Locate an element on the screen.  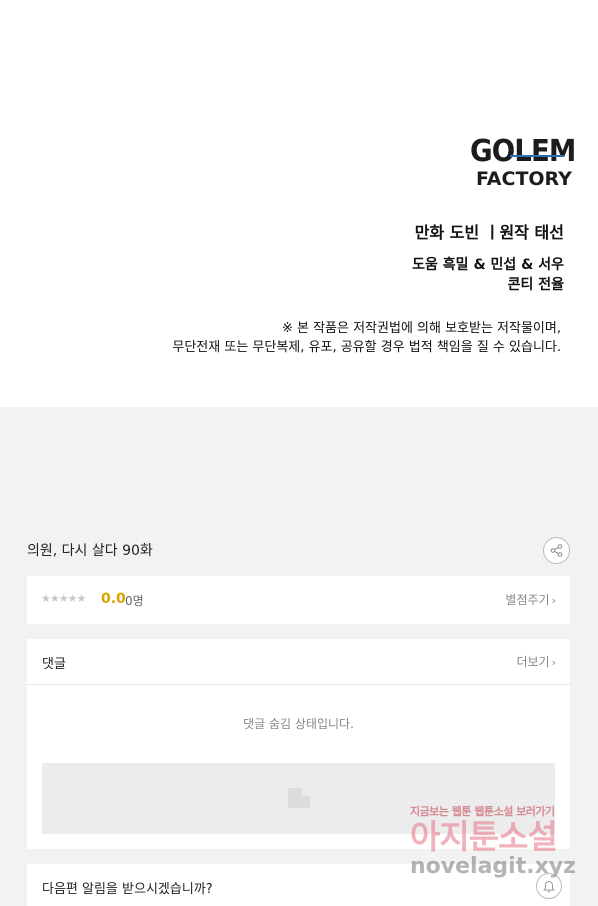
more-comments-link: 더보기 › is located at coordinates (536, 661).